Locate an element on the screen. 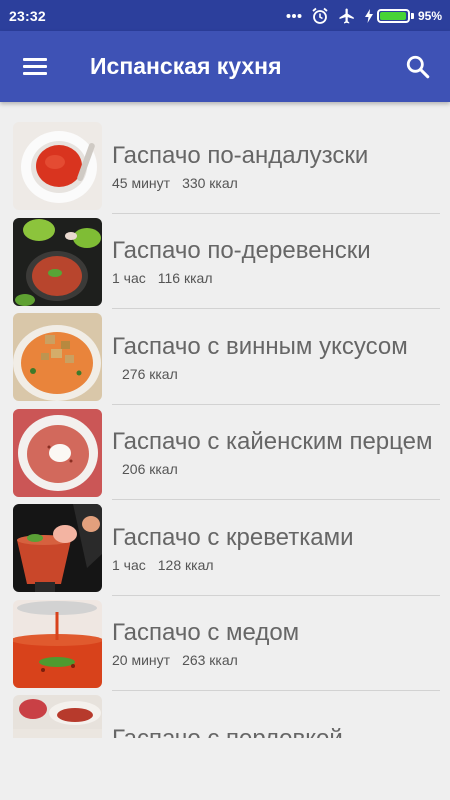 This screenshot has width=450, height=800. battery-indicator: 95% is located at coordinates (403, 15).